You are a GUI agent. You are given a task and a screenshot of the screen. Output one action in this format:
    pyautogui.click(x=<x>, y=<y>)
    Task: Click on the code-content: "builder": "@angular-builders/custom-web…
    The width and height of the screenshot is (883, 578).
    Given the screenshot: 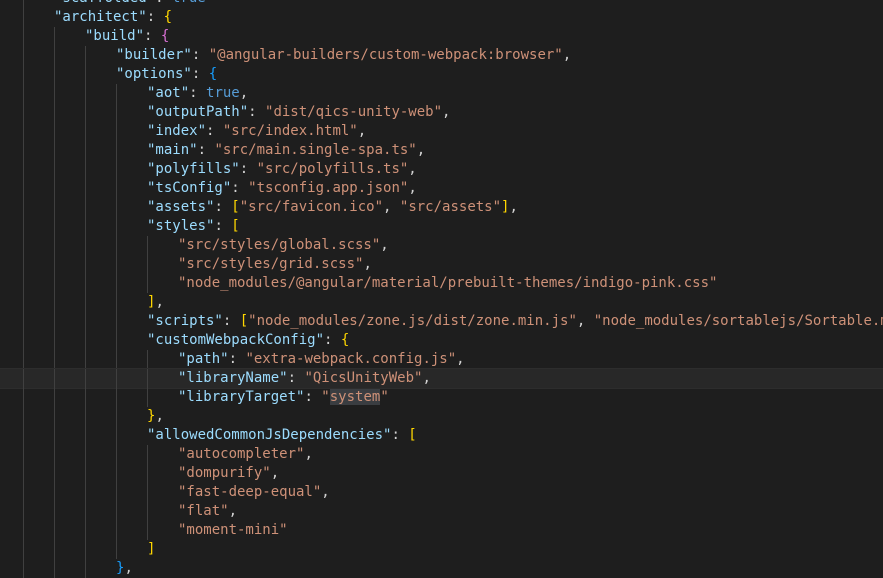 What is the action you would take?
    pyautogui.click(x=343, y=55)
    